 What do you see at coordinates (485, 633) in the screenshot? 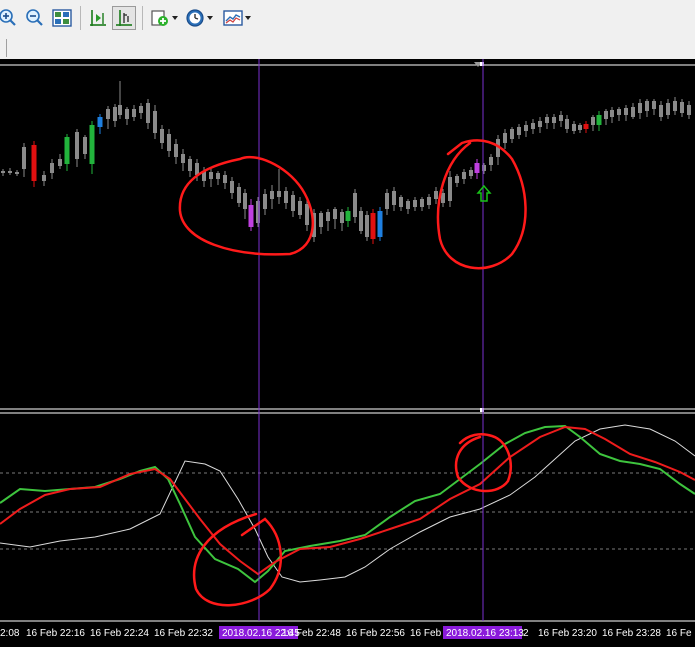
I see `time-highlight-2: 2018.02.16 23:13` at bounding box center [485, 633].